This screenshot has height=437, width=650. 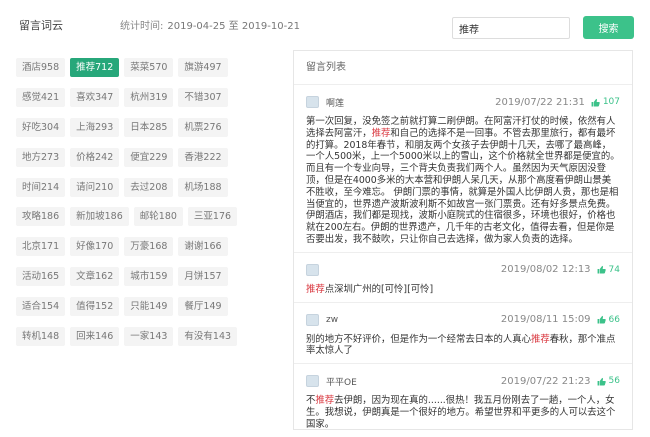 I want to click on stats-period: 统计时间: 2019-04-25 至 2019-10-21, so click(x=210, y=24).